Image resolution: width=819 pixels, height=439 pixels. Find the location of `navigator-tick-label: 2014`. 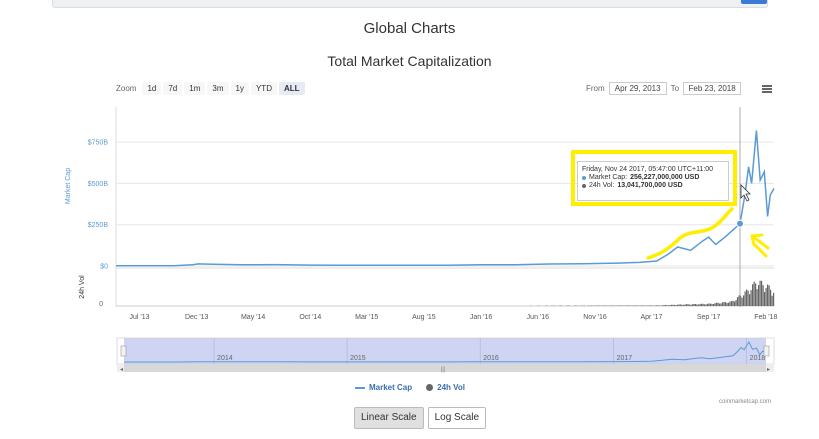

navigator-tick-label: 2014 is located at coordinates (225, 358).